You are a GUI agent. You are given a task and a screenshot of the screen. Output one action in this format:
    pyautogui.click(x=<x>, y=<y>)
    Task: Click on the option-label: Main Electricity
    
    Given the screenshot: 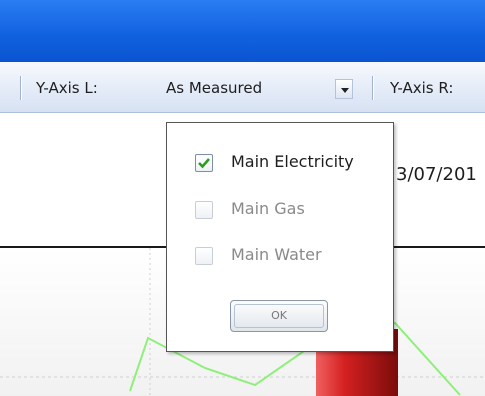 What is the action you would take?
    pyautogui.click(x=292, y=161)
    